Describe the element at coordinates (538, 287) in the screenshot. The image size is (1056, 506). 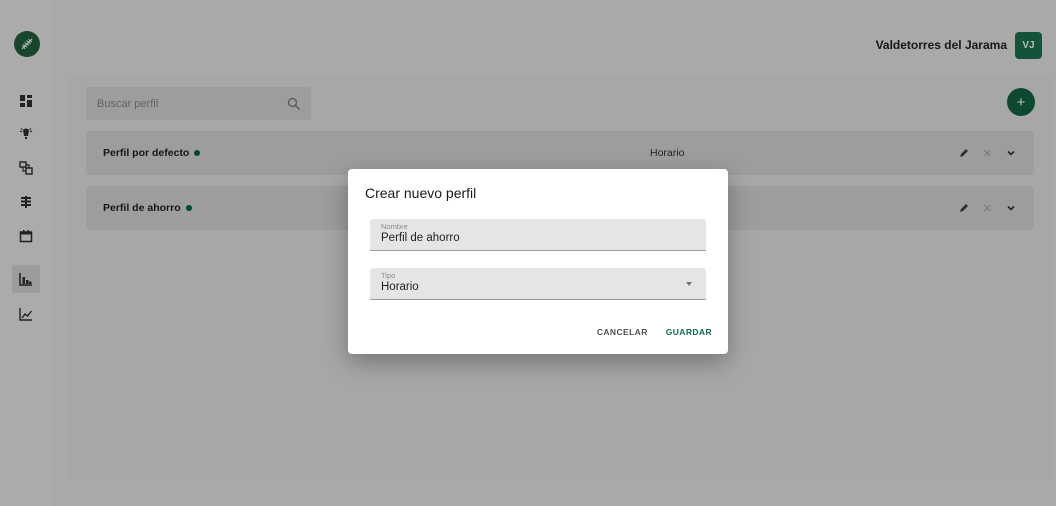
I see `type-select-value: Horario` at that location.